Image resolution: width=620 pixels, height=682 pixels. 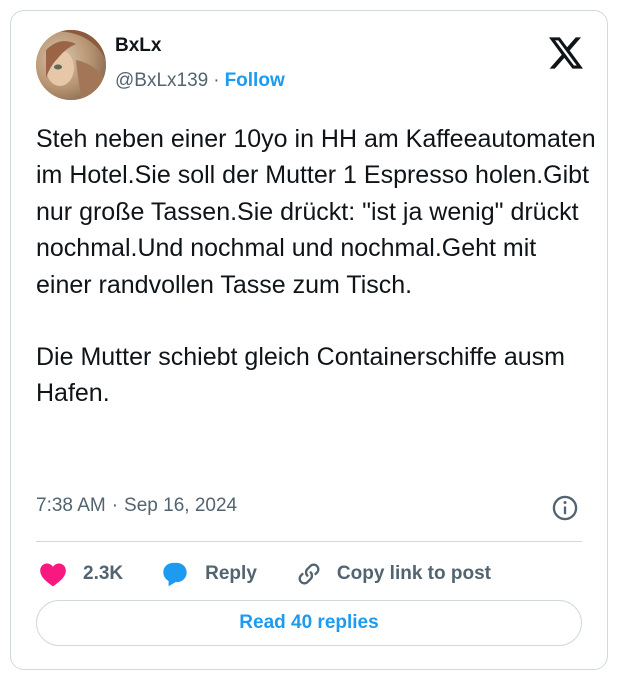 I want to click on tweet-timestamp: 7:38 AM · Sep 16, 2024, so click(x=136, y=506).